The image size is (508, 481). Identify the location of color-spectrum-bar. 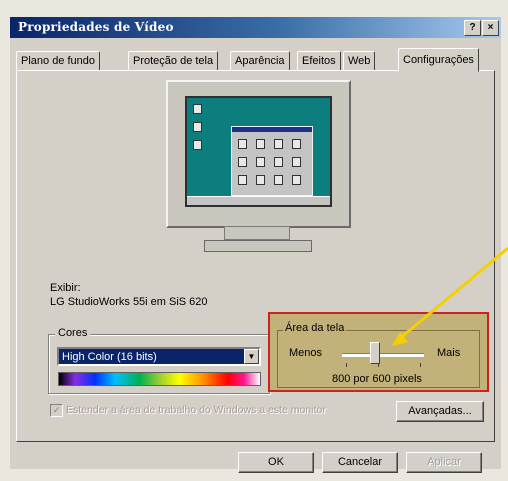
(159, 379).